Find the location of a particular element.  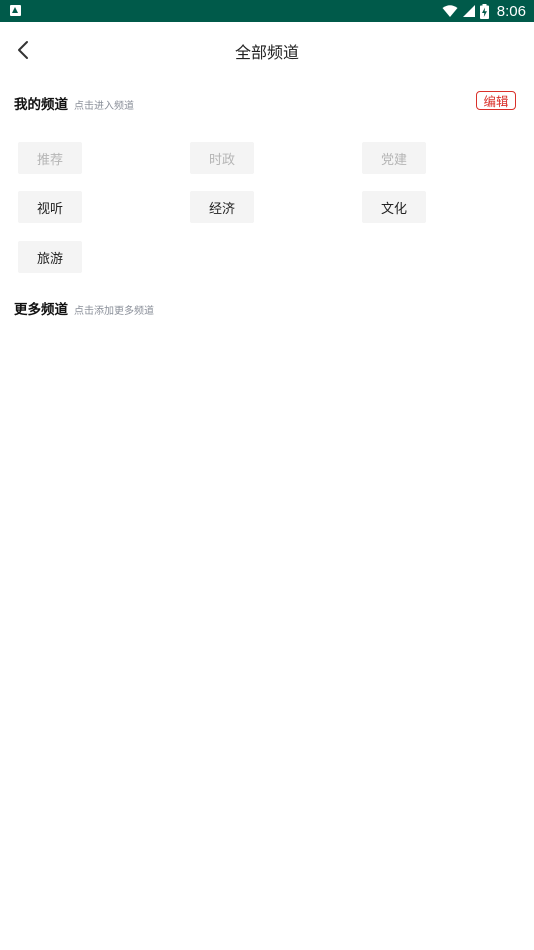

my-channels-hint: 点击进入频道 is located at coordinates (104, 106).